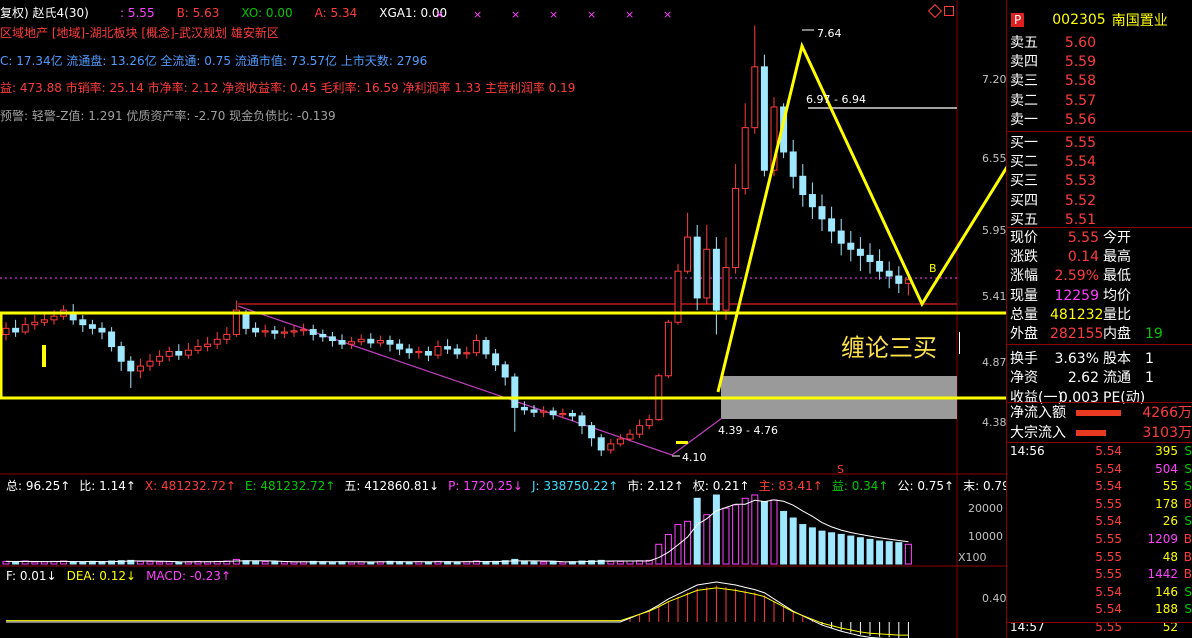  I want to click on tick-trade-row: 5.55 48 B, so click(1101, 558).